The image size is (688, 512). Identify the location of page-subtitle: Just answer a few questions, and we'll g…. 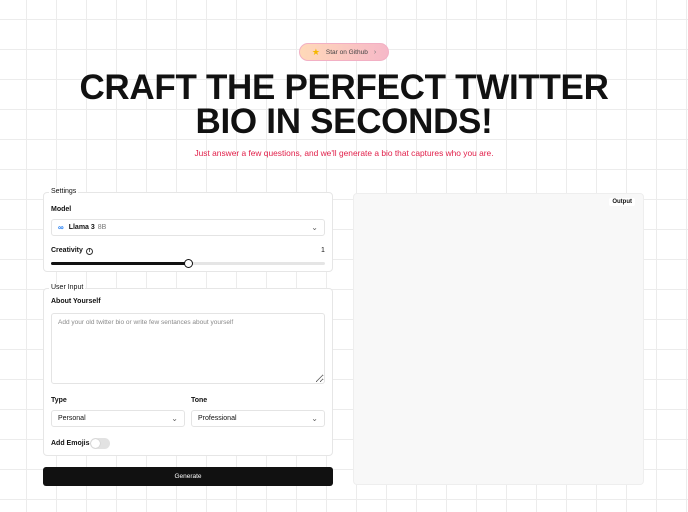
(344, 153).